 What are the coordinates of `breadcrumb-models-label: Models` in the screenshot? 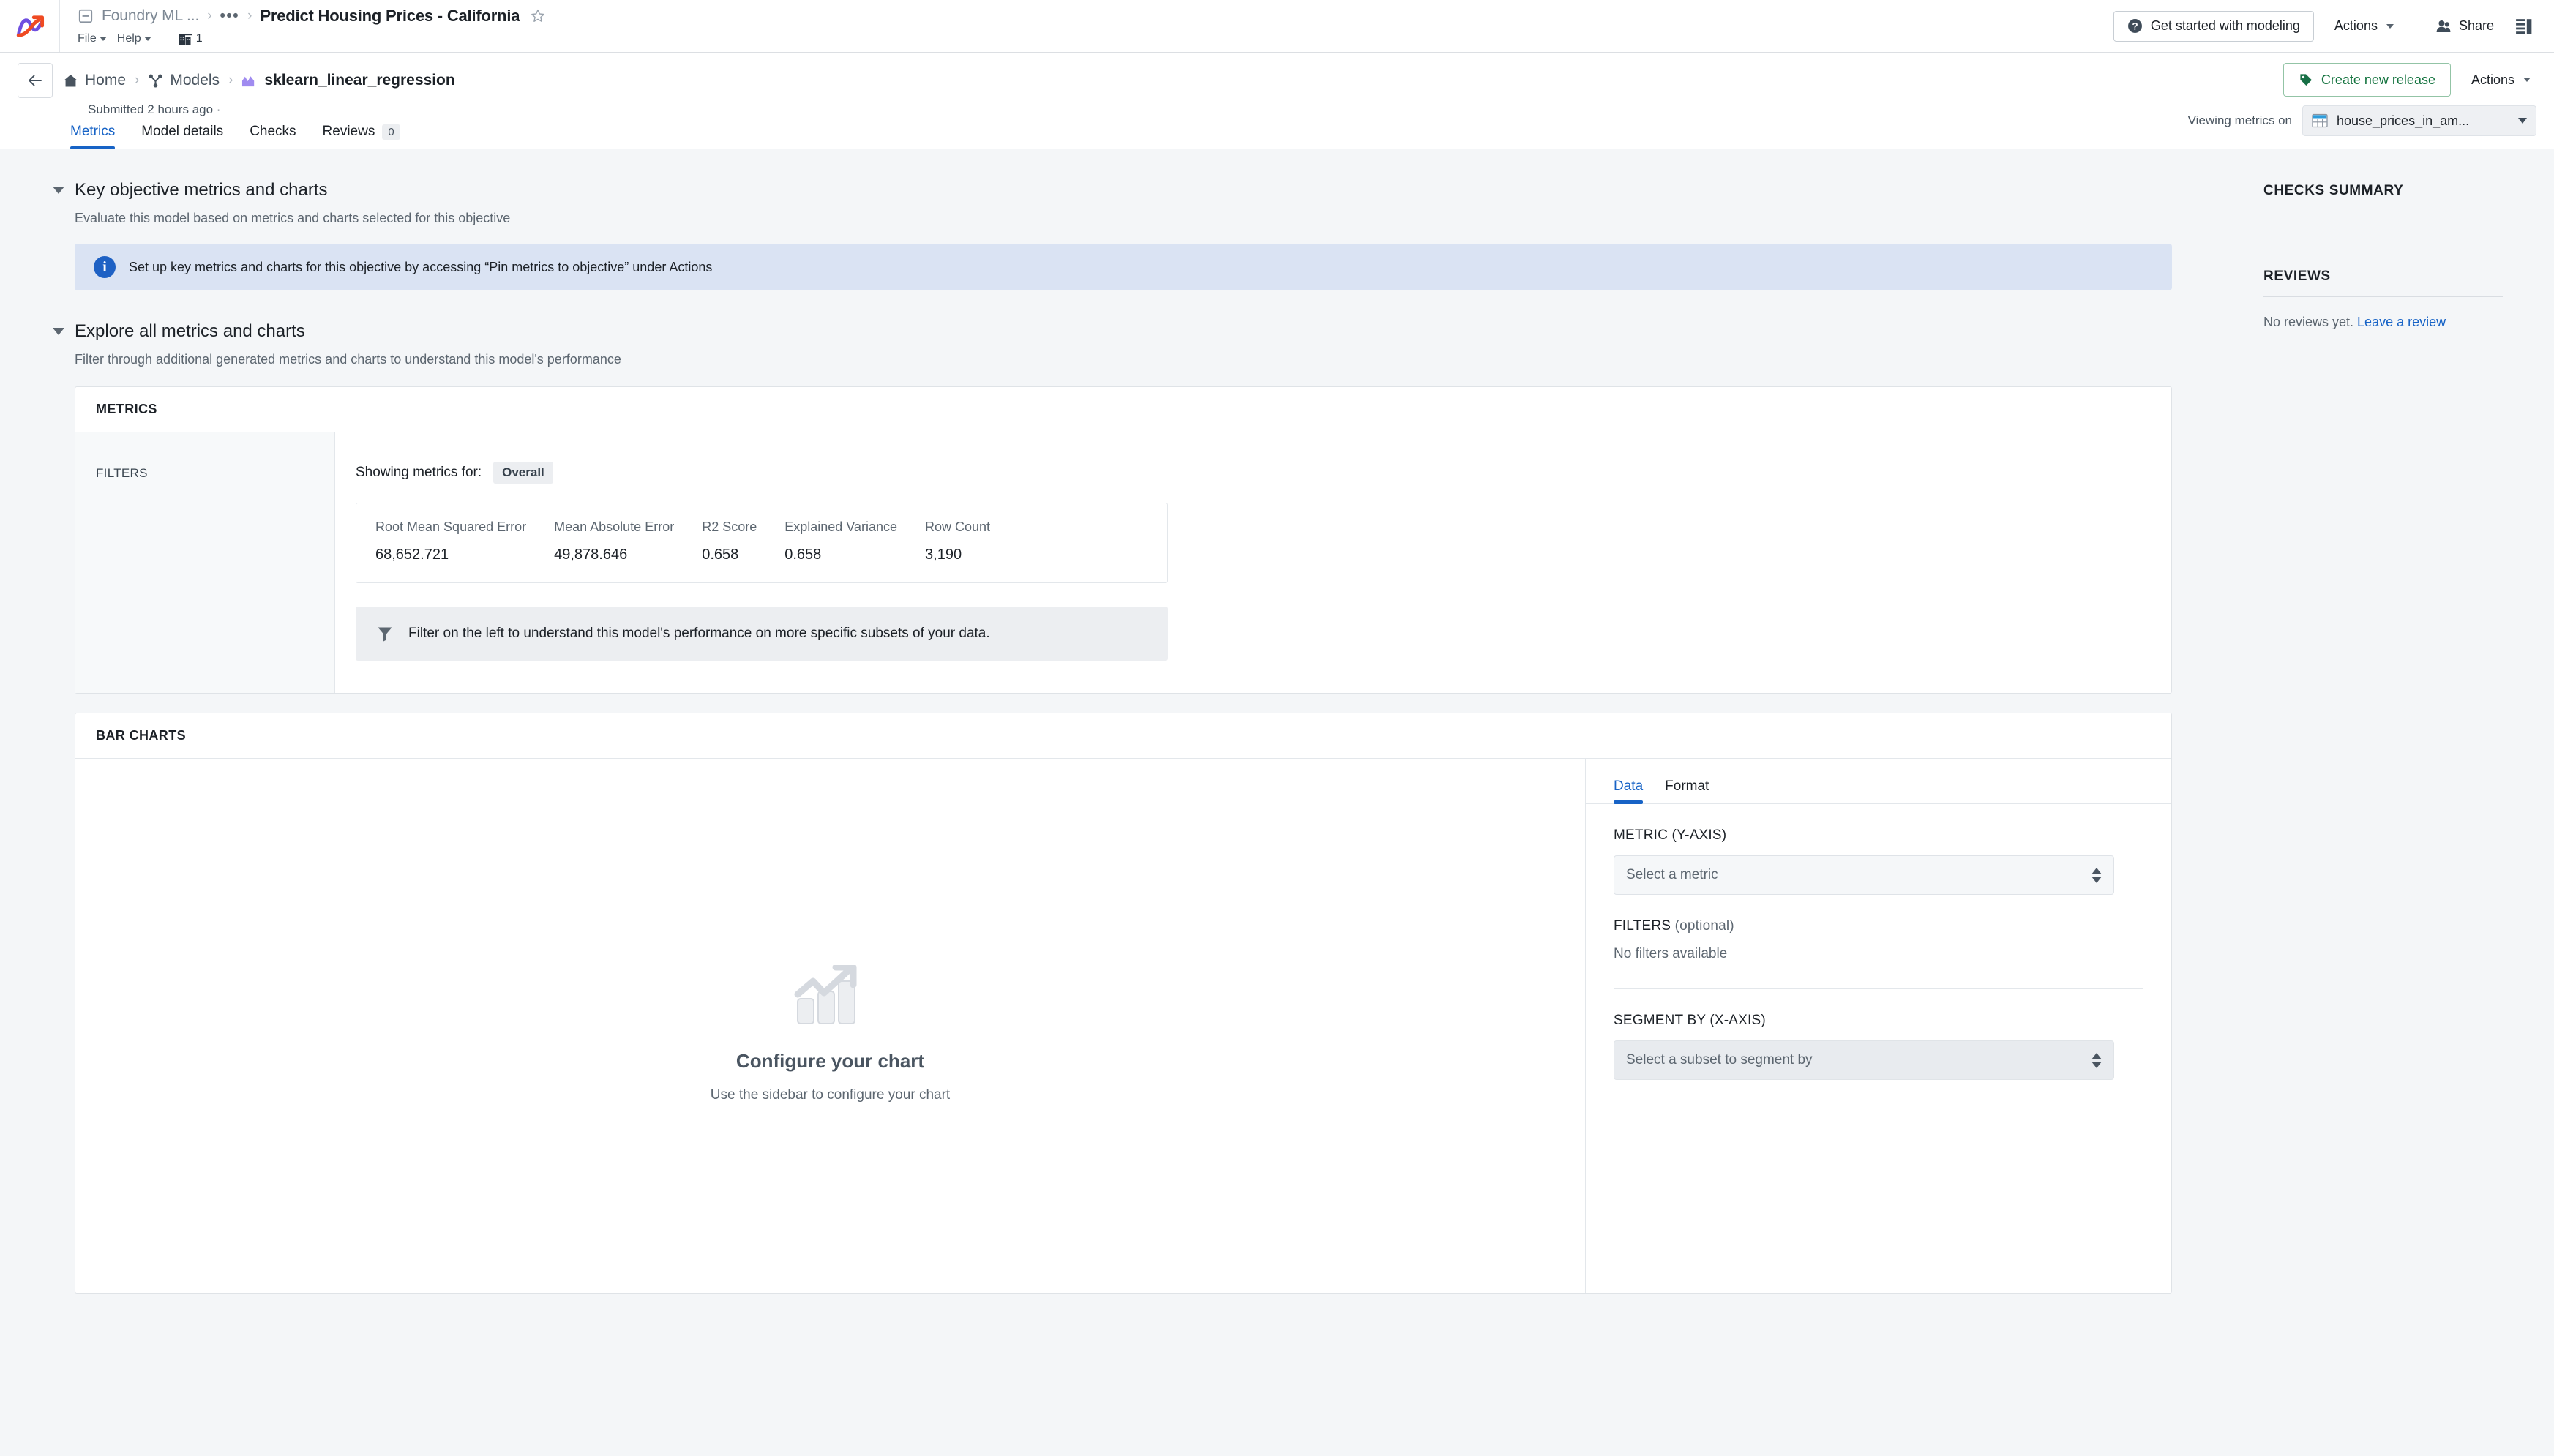 It's located at (195, 80).